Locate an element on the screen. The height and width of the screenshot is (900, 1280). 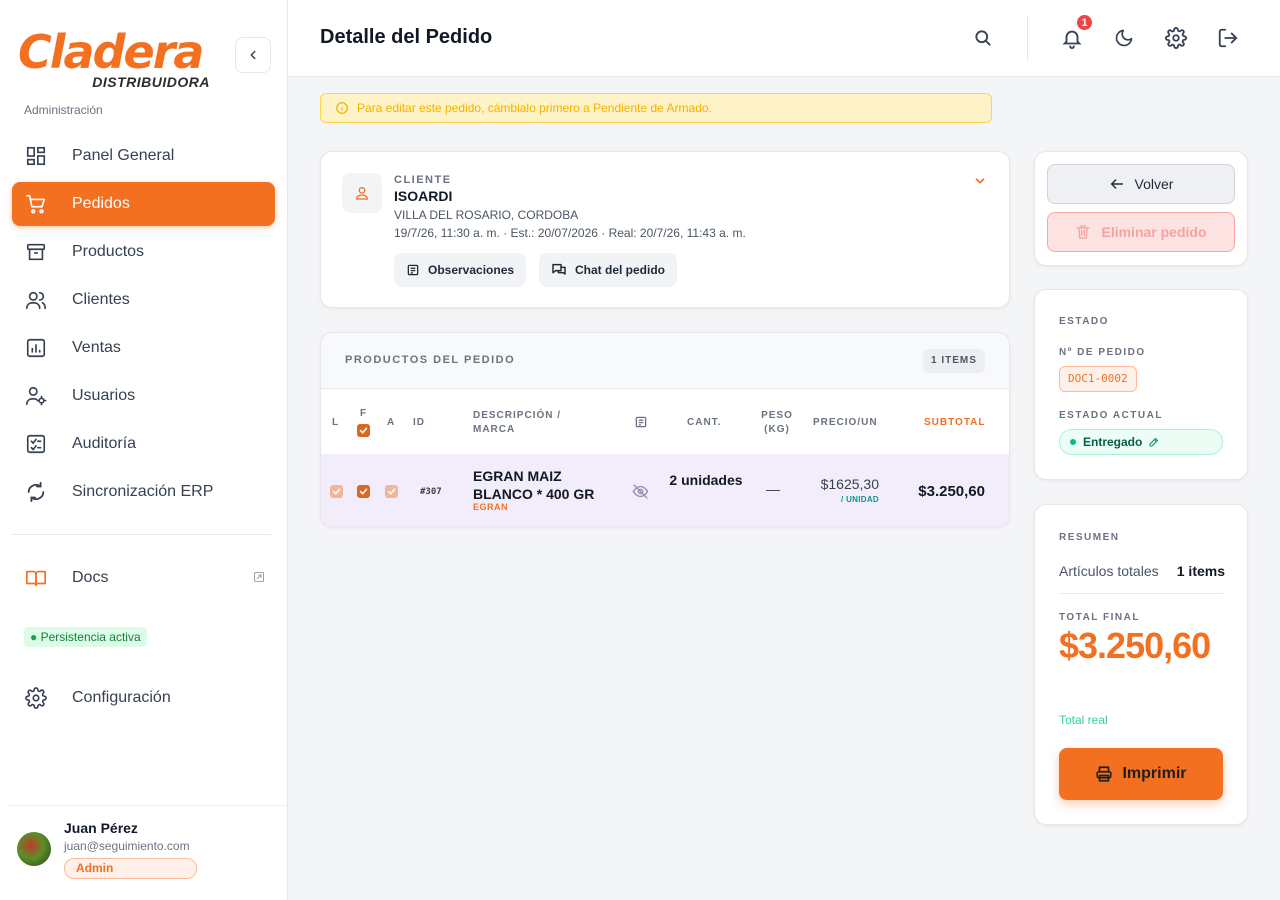
notification-badge: 1 is located at coordinates (1084, 22).